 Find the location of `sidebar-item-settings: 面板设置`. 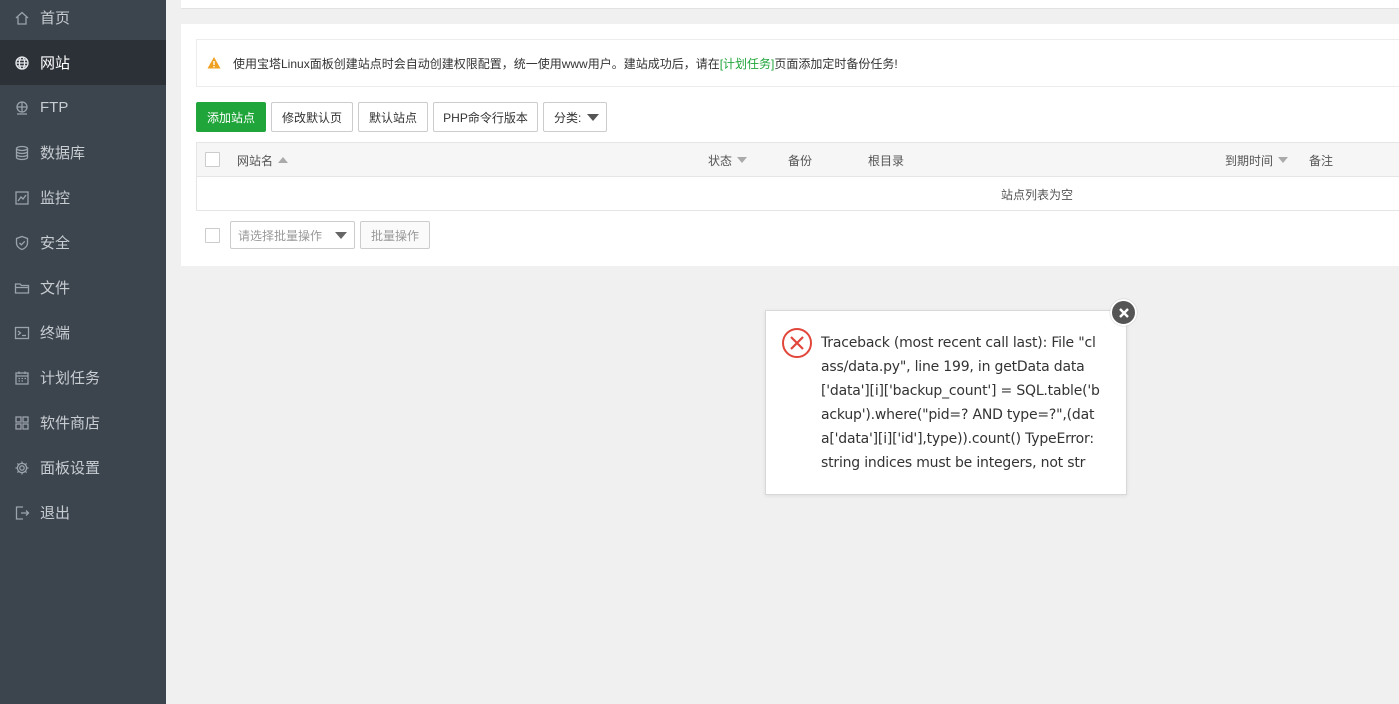

sidebar-item-settings: 面板设置 is located at coordinates (83, 467).